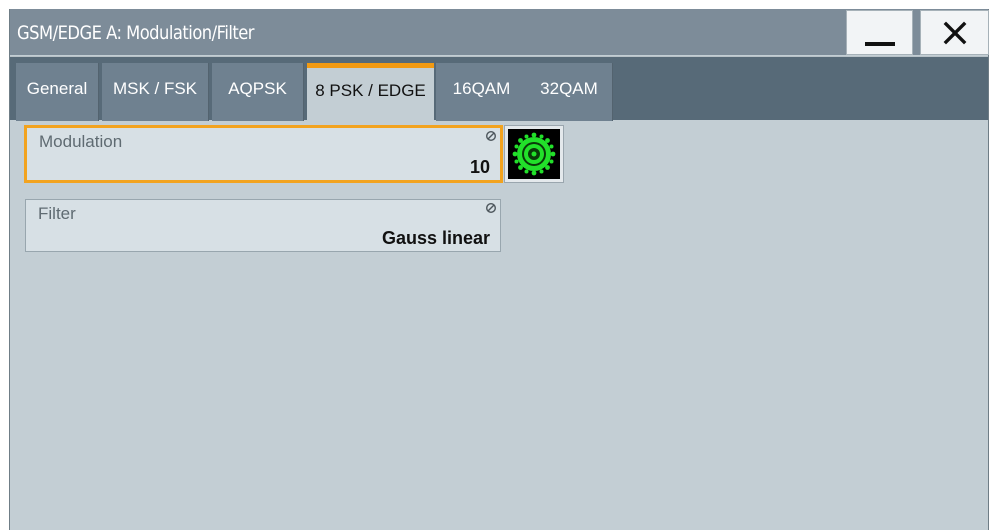  Describe the element at coordinates (499, 32) in the screenshot. I see `title-bar: GSM/EDGE A: Modulation/Filter` at that location.